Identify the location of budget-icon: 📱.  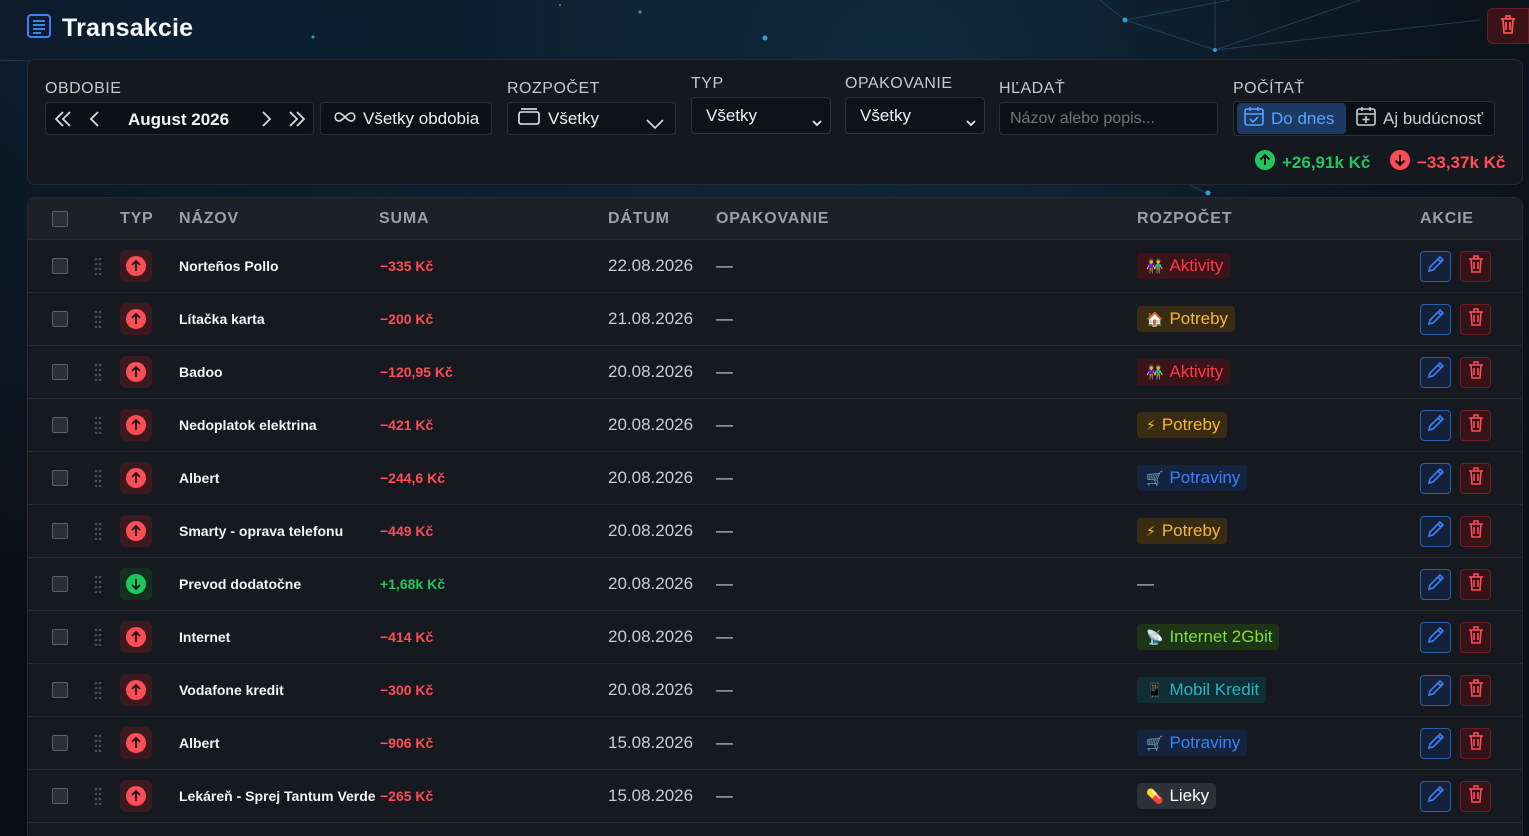
(1155, 689).